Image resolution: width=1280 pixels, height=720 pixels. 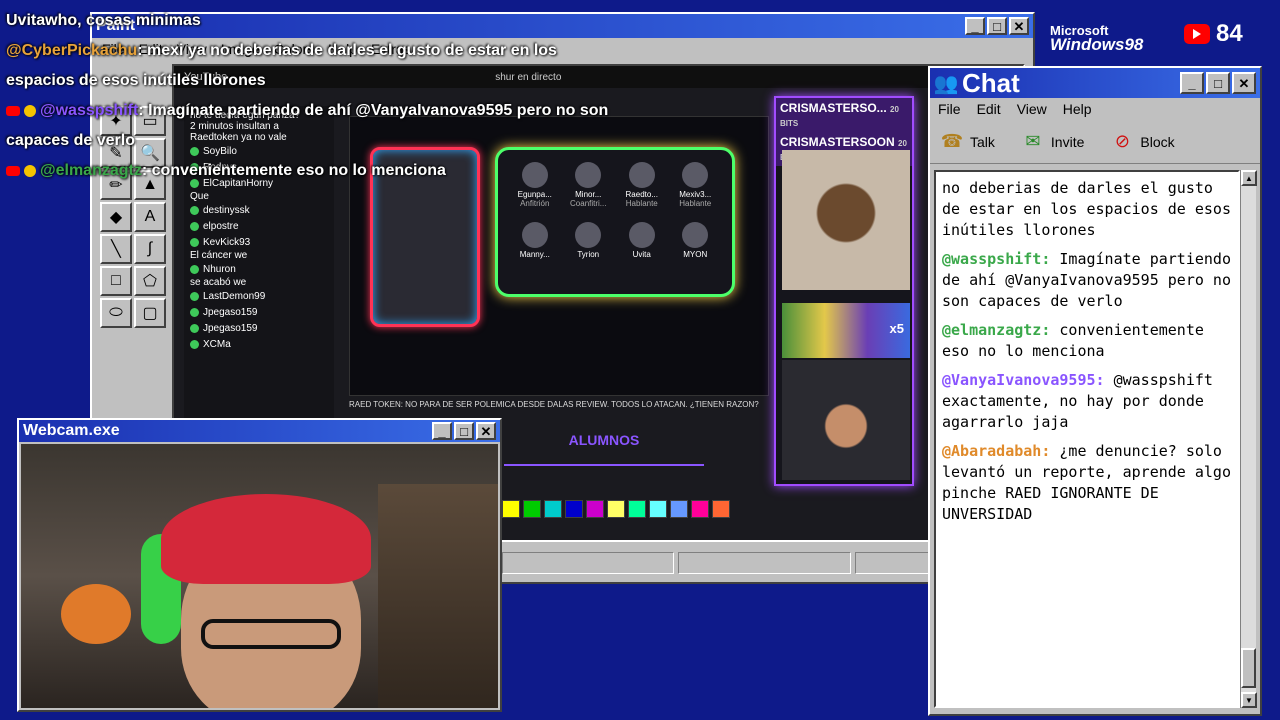 I want to click on overlay-message: Uvitawho, cosas minimas, so click(x=103, y=20).